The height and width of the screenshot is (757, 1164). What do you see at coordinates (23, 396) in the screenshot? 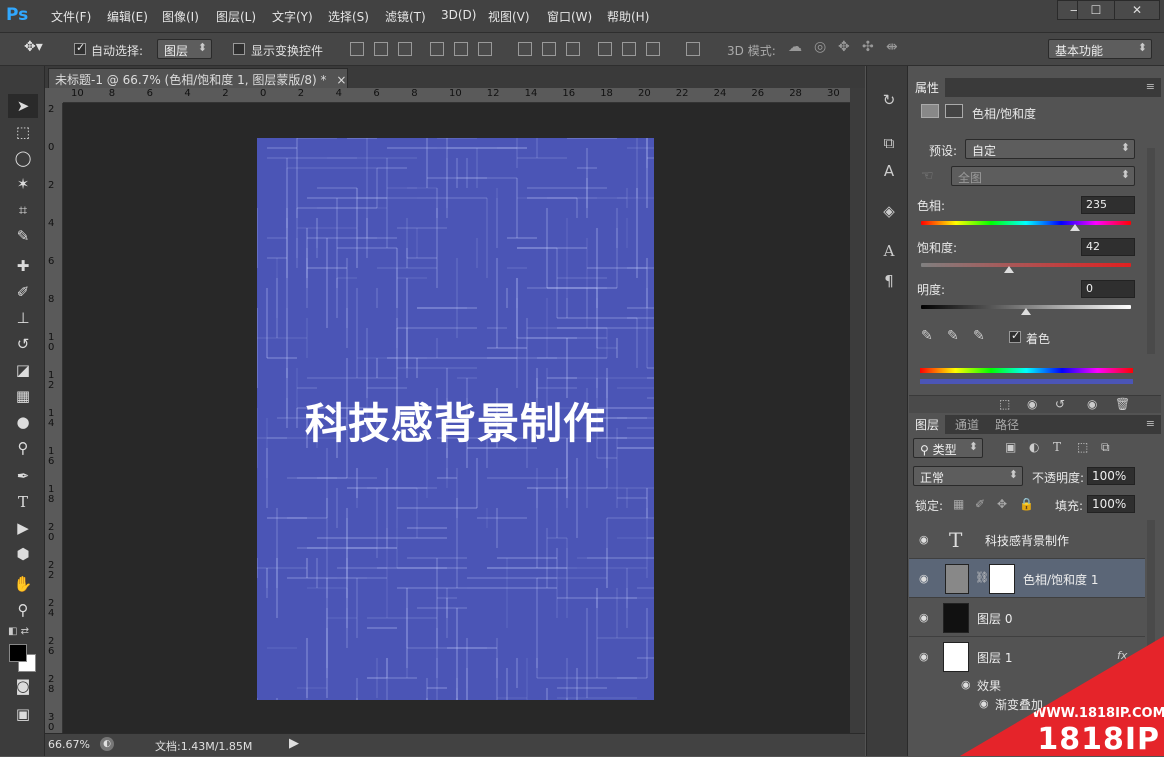
I see `gradient-tool-icon: ▦` at bounding box center [23, 396].